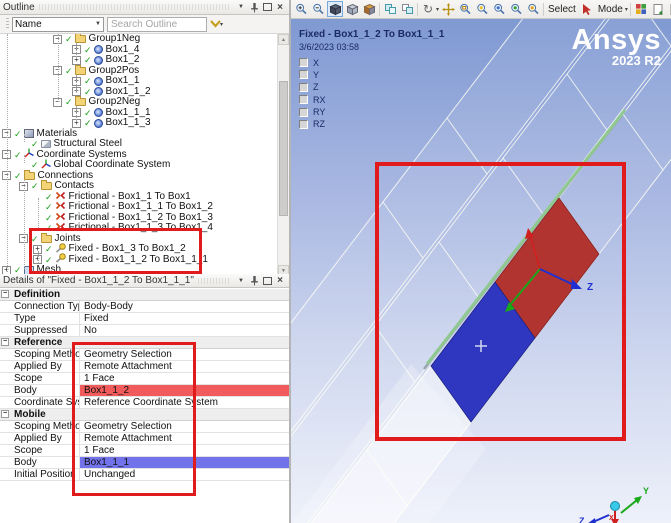 This screenshot has width=671, height=523. I want to click on dof-legend: X Y Z RX RY RZ, so click(312, 95).